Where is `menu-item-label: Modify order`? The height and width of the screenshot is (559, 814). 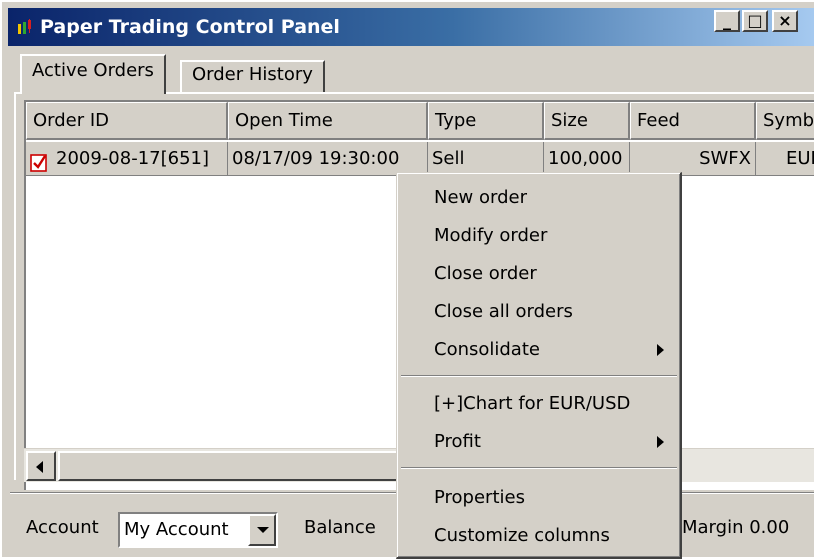
menu-item-label: Modify order is located at coordinates (491, 235).